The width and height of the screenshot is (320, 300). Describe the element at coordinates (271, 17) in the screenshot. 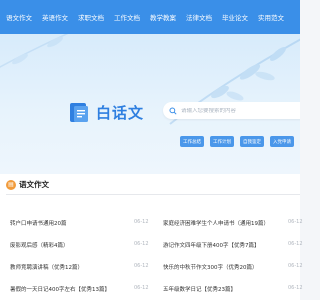

I see `nav-item-practical-templates: 实用范文` at that location.